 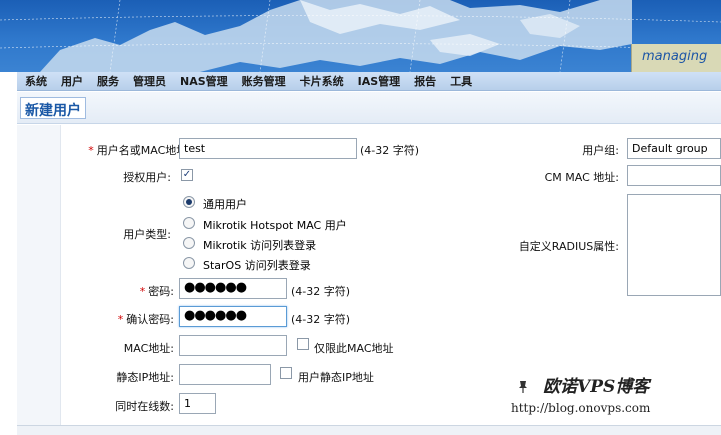 What do you see at coordinates (369, 108) in the screenshot?
I see `title-row: 新建用户` at bounding box center [369, 108].